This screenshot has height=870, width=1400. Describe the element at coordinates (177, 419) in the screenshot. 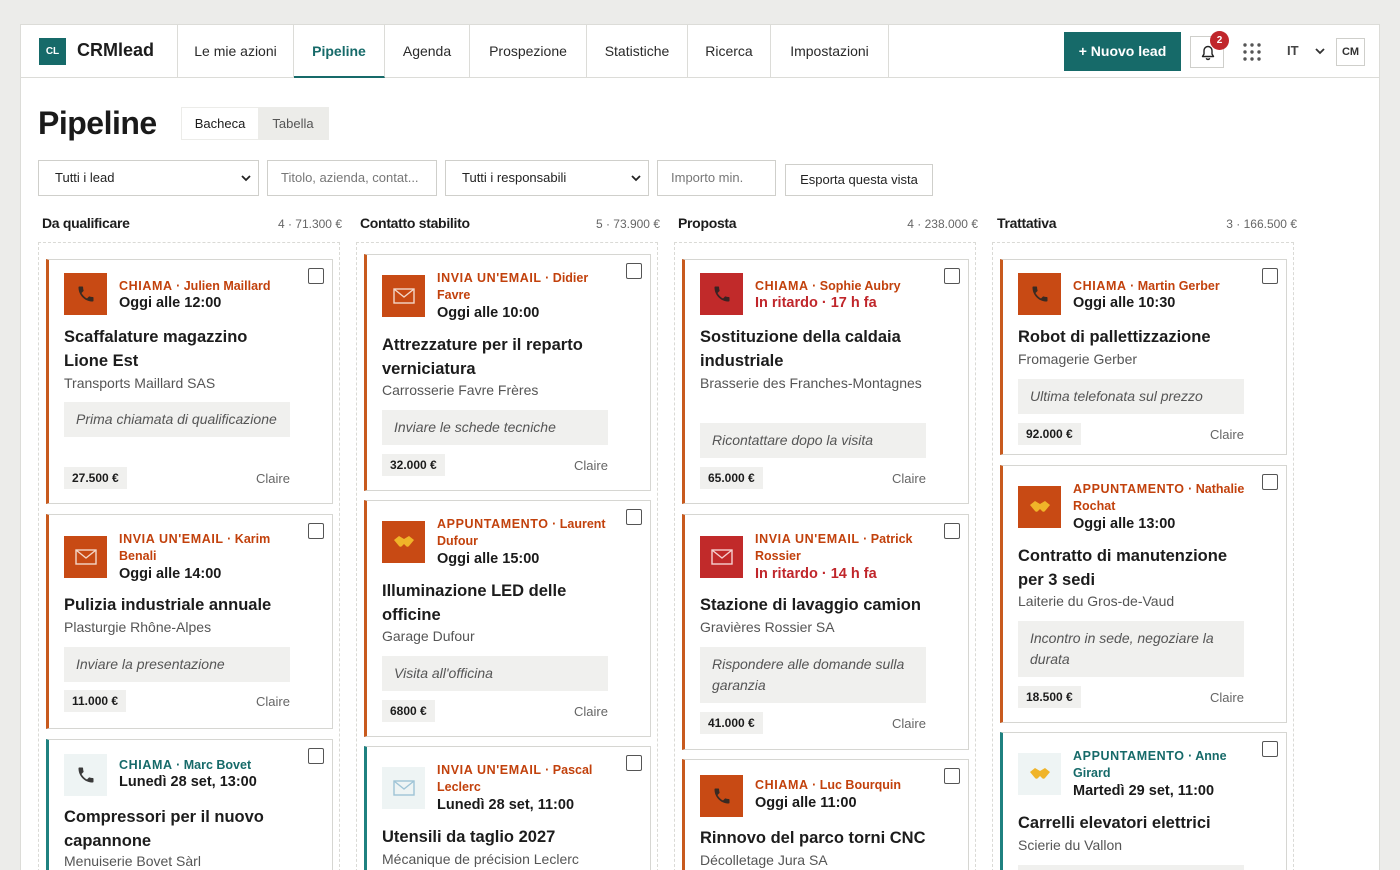

I see `next-action-note: Prima chiamata di qualificazione` at that location.